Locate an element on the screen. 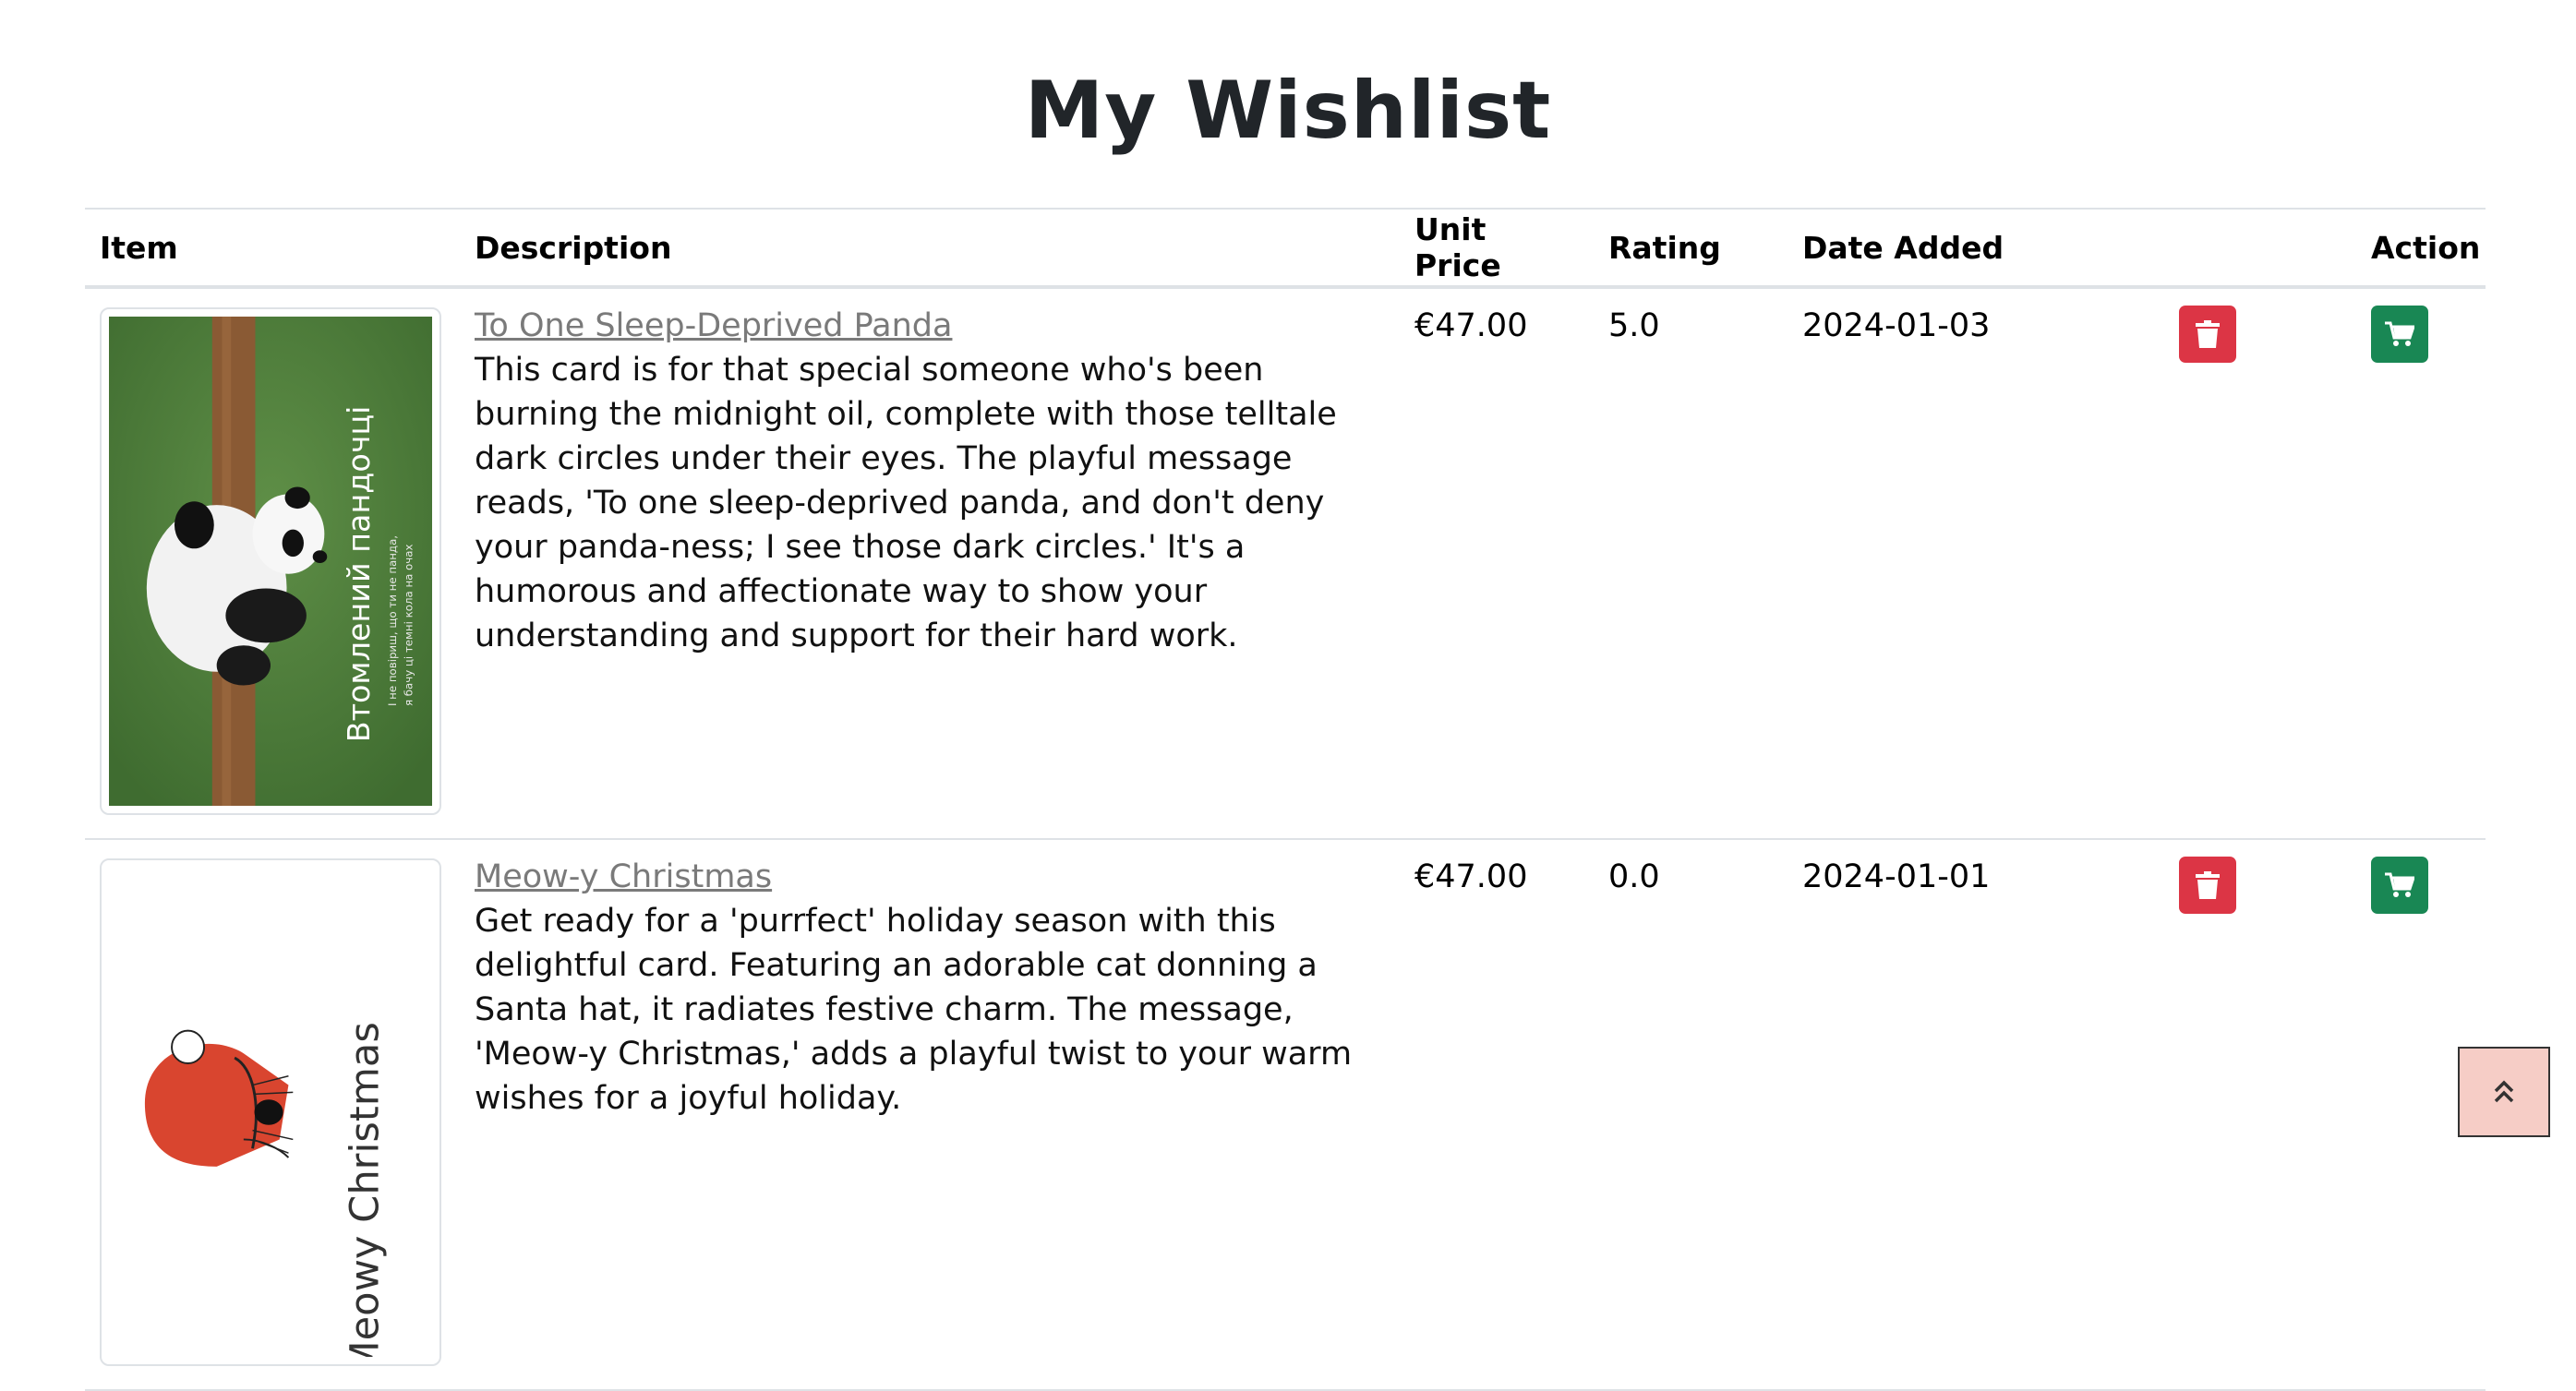  svg-text: І не повіриш, що ти не панда, is located at coordinates (392, 620).